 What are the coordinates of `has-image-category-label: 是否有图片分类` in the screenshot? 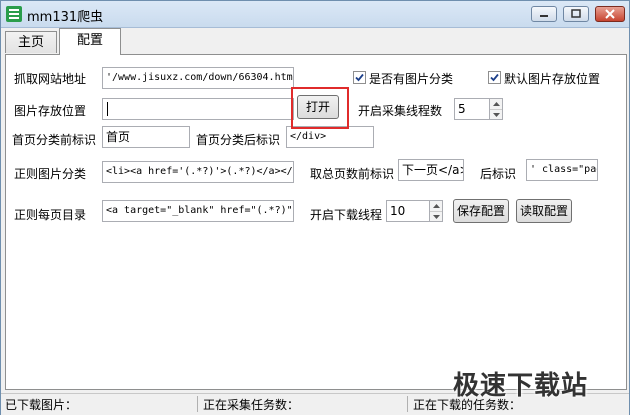 It's located at (411, 79).